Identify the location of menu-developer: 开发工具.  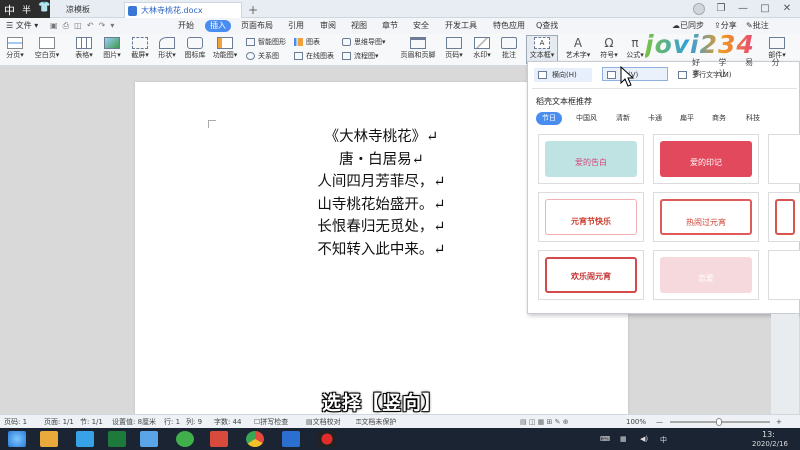
(461, 26).